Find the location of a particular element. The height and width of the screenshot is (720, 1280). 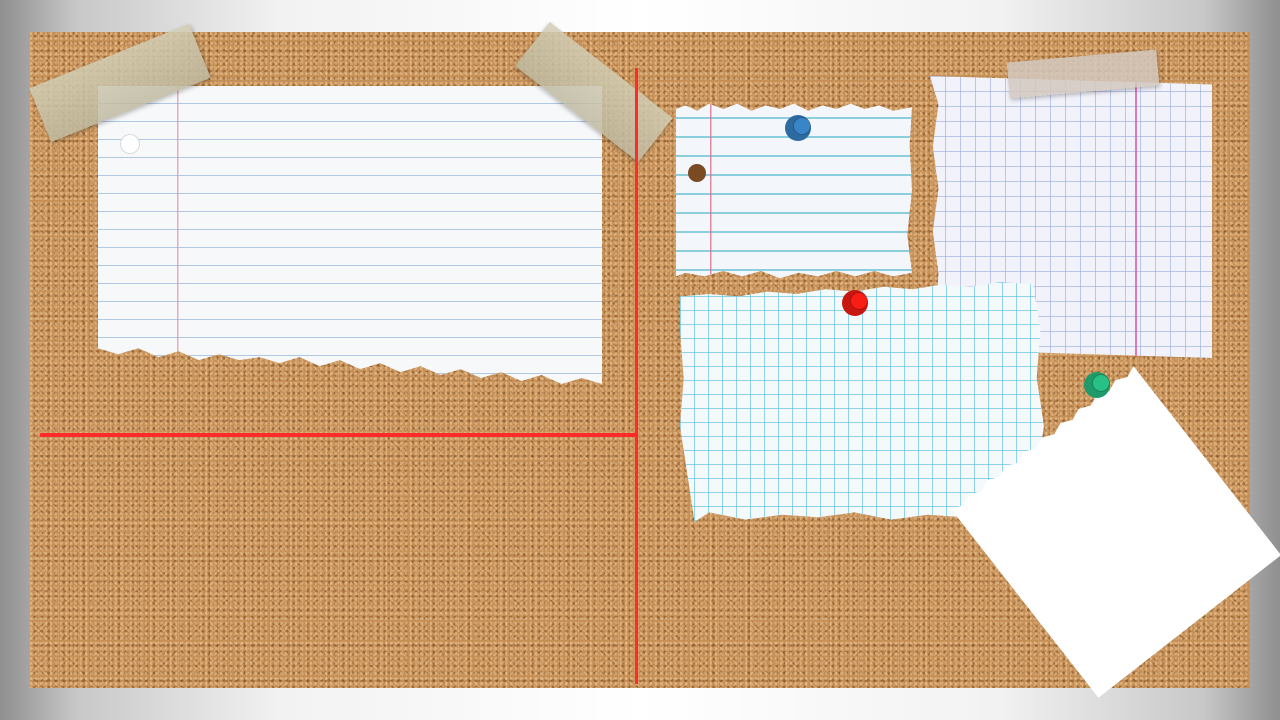

vertical-guide-line is located at coordinates (636, 376).